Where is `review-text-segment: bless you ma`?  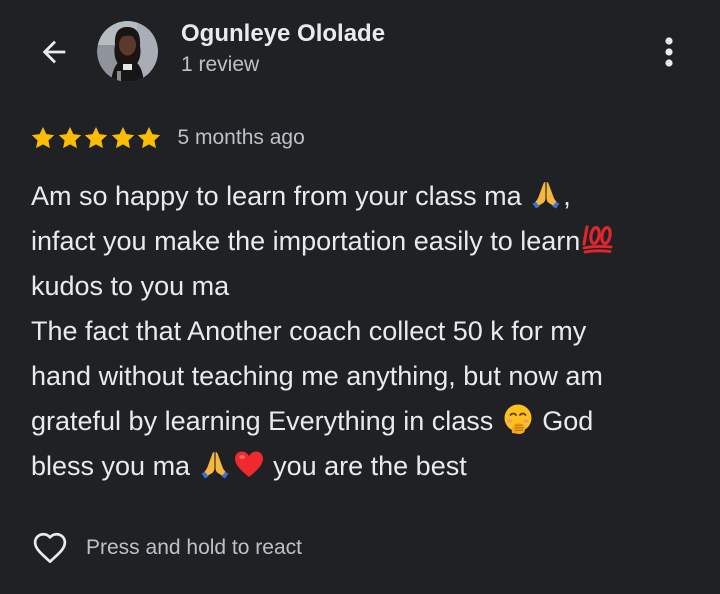
review-text-segment: bless you ma is located at coordinates (114, 466).